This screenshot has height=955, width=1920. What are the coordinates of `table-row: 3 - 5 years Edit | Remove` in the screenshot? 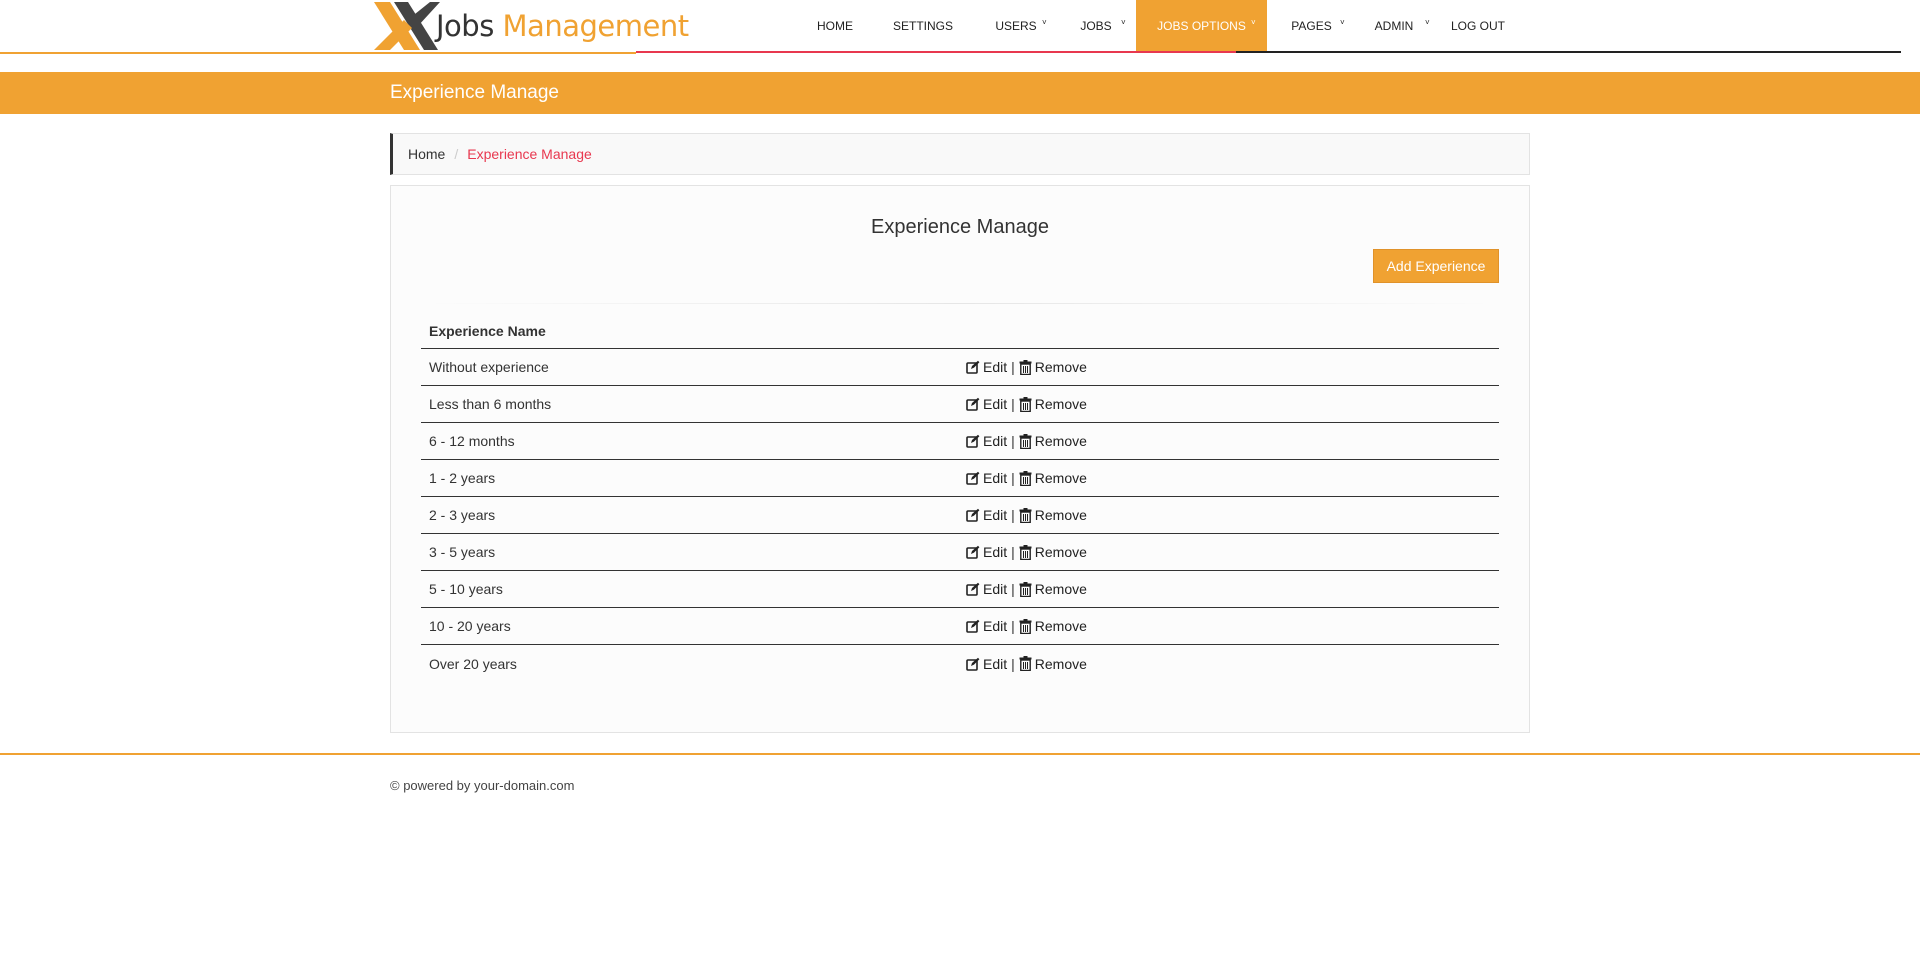 It's located at (960, 552).